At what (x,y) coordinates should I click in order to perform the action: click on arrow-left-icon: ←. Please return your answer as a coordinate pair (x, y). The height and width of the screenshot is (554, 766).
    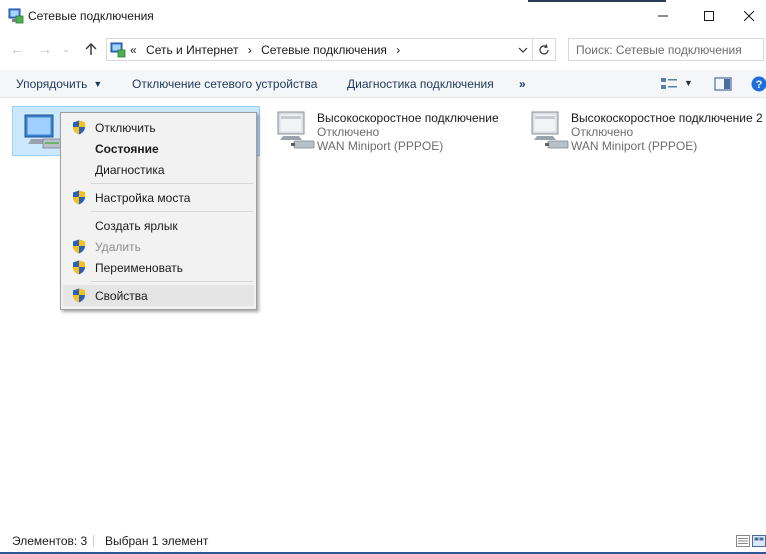
    Looking at the image, I should click on (17, 49).